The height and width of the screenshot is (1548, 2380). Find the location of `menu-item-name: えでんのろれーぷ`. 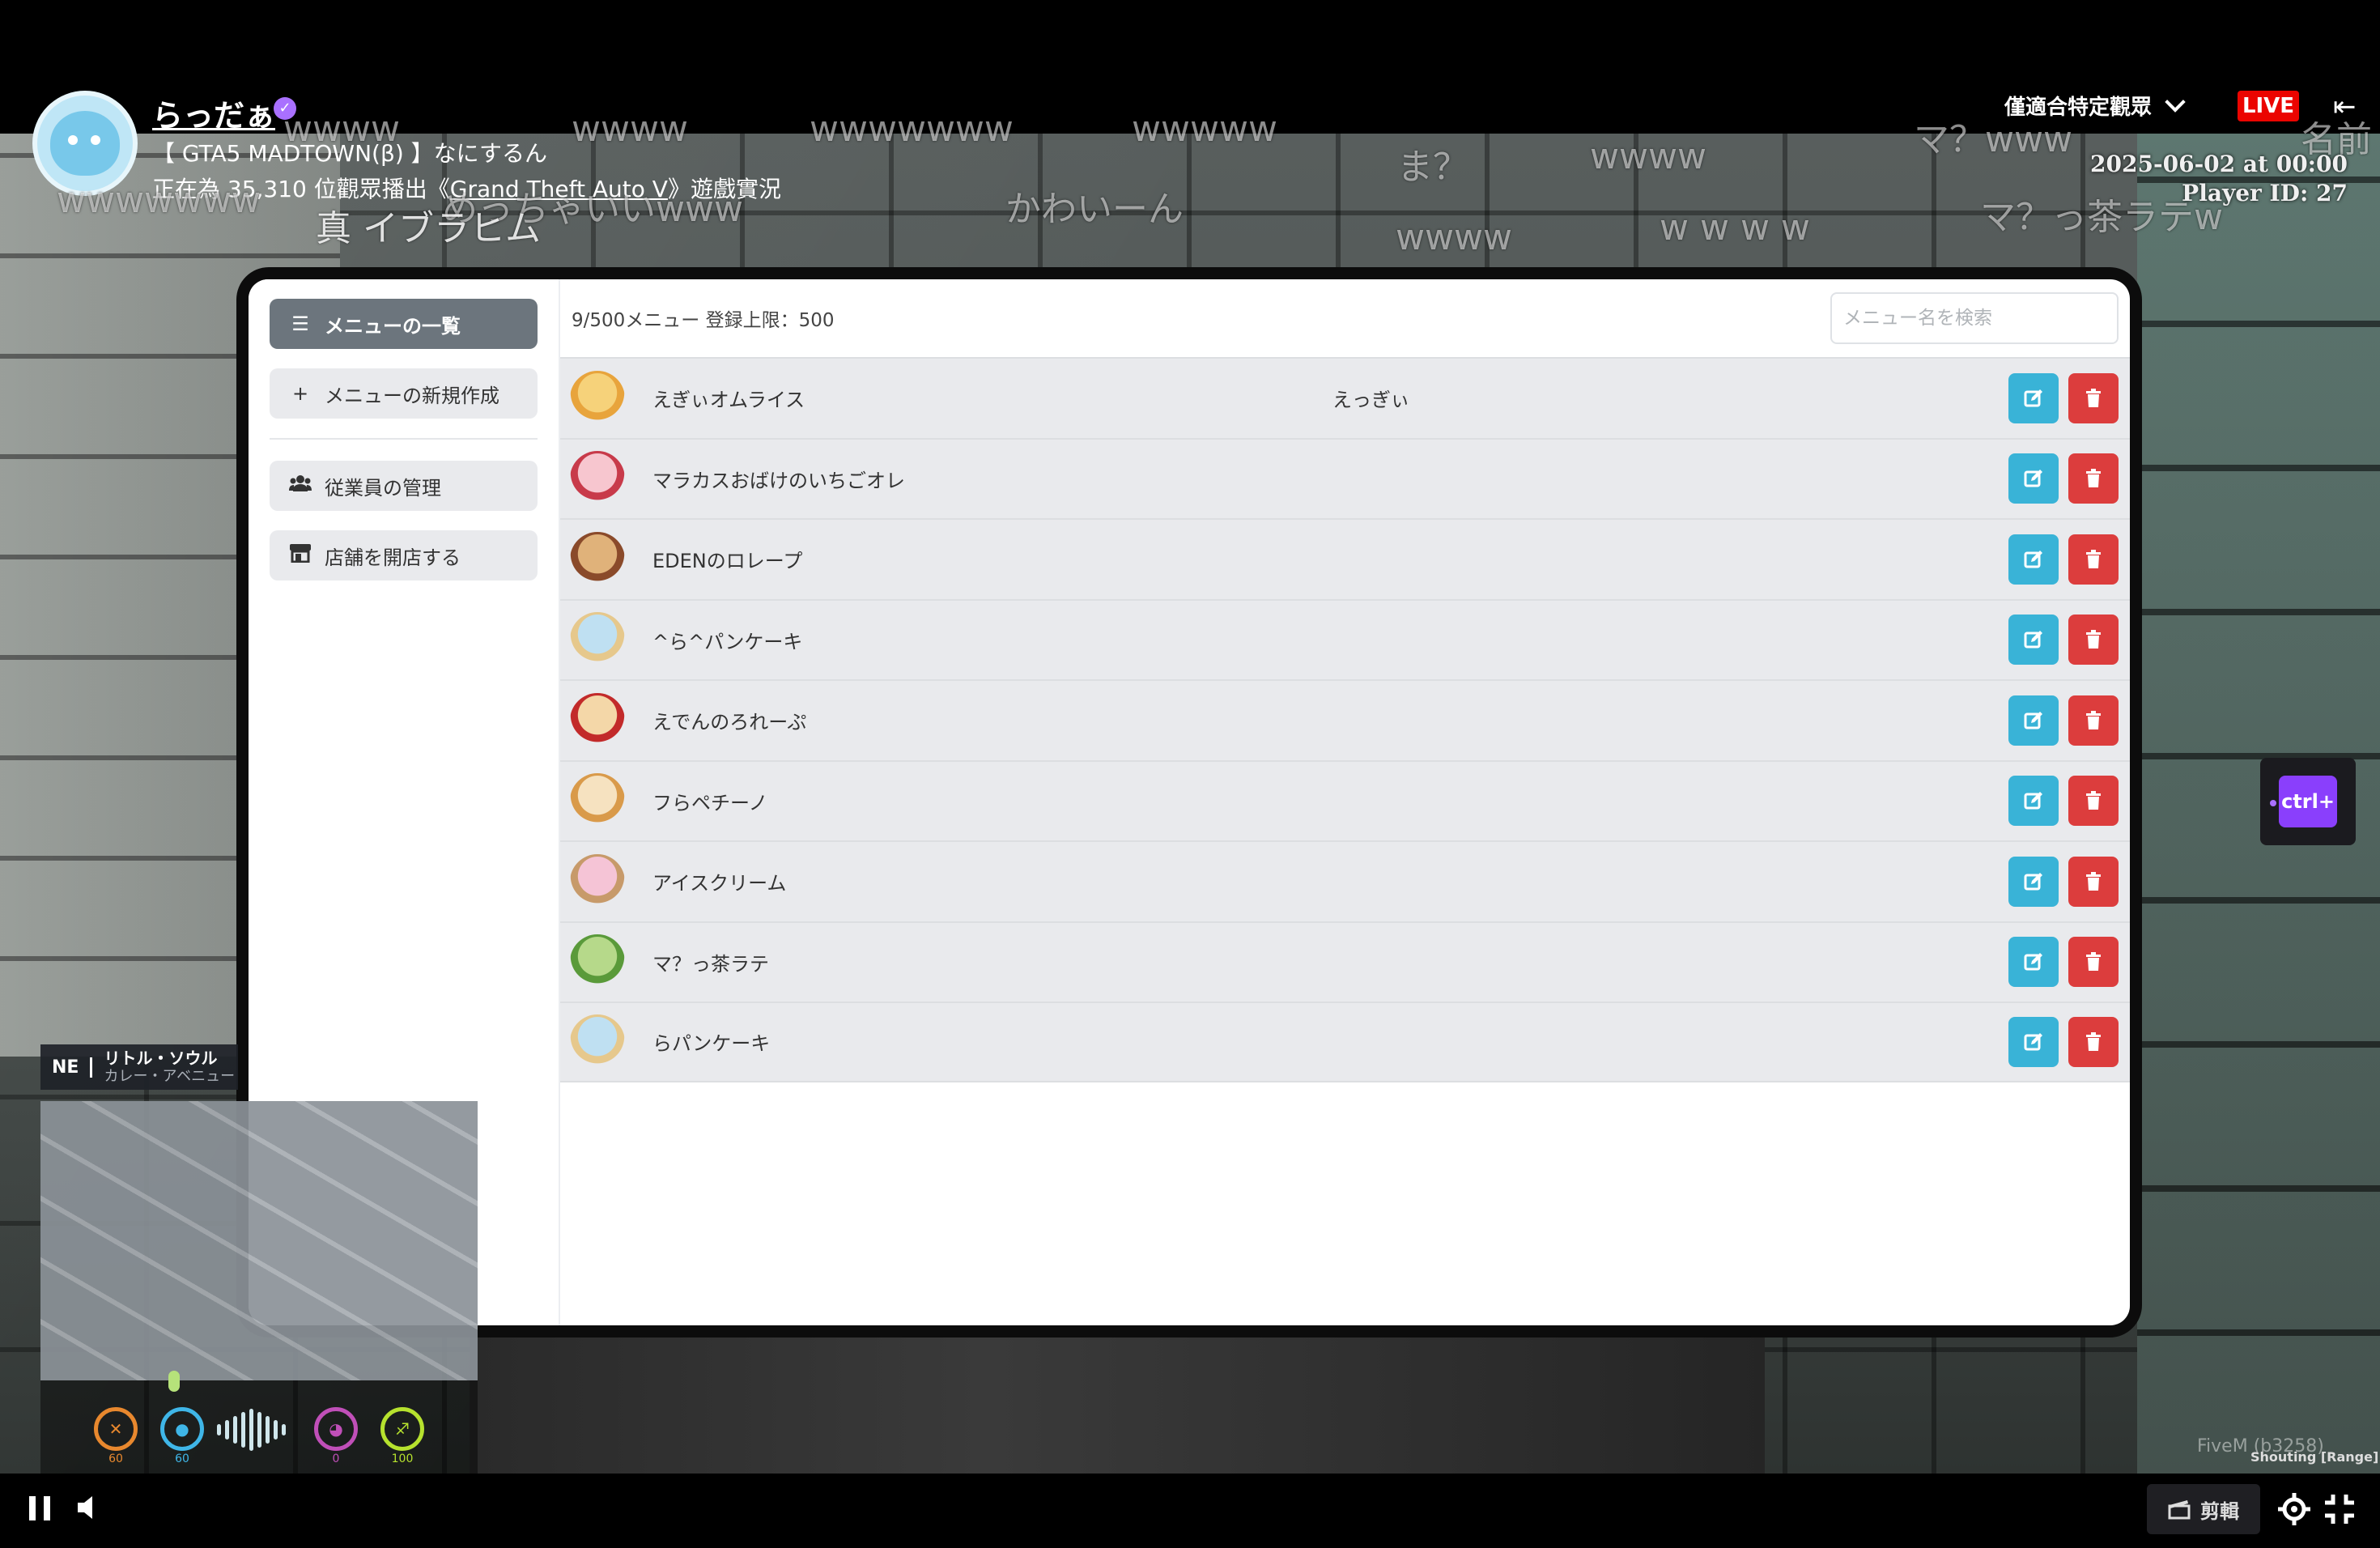

menu-item-name: えでんのろれーぷ is located at coordinates (730, 722).